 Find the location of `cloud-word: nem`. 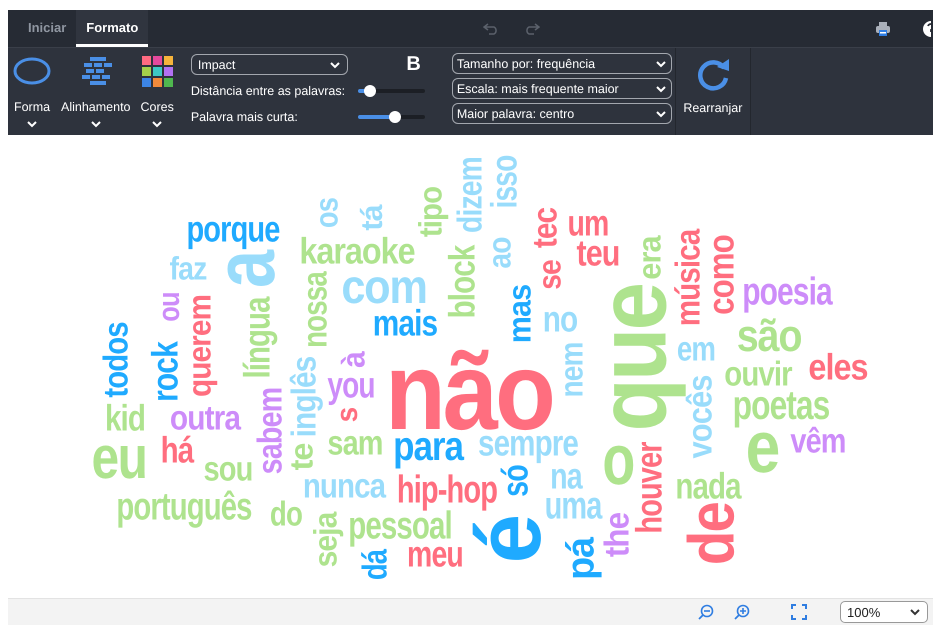

cloud-word: nem is located at coordinates (573, 370).